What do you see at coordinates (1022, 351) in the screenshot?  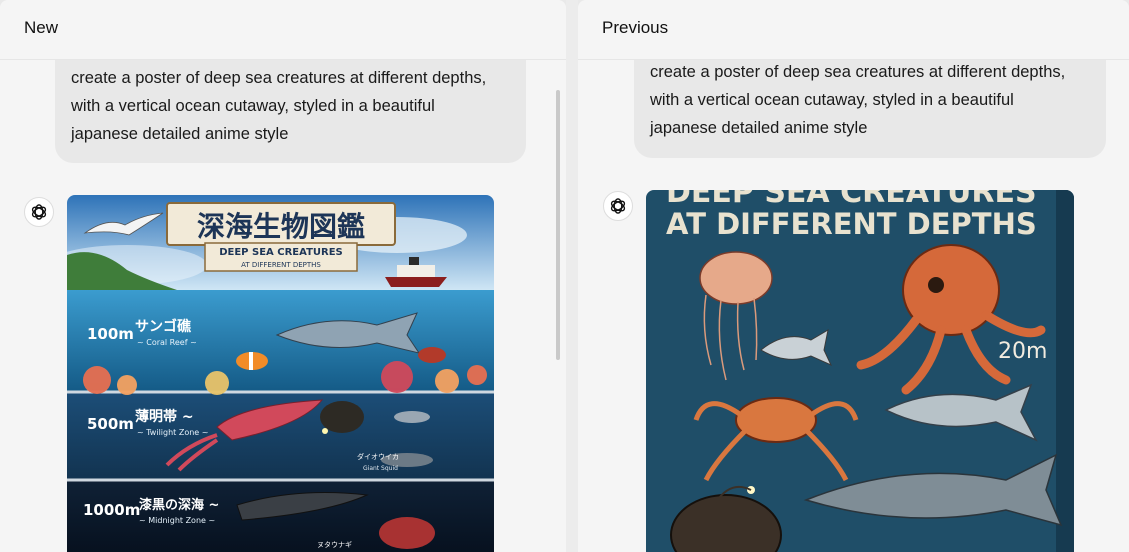 I see `poster-depth-label: 20m` at bounding box center [1022, 351].